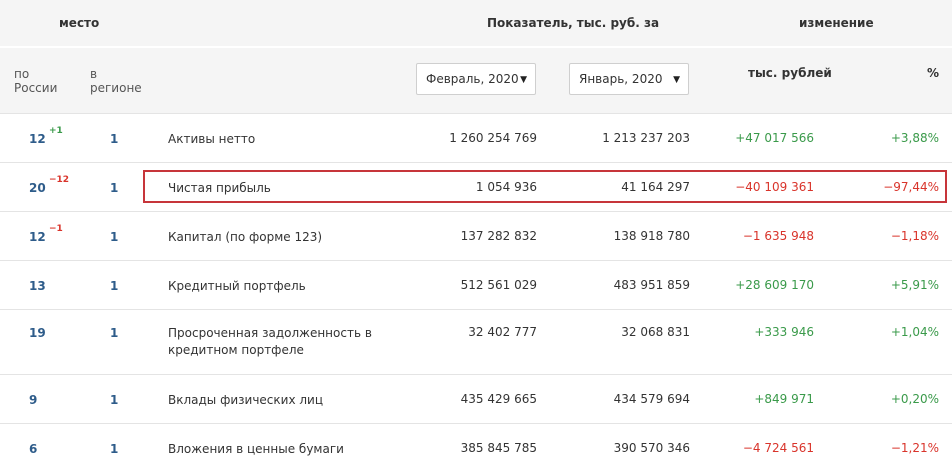 Image resolution: width=952 pixels, height=470 pixels. What do you see at coordinates (502, 332) in the screenshot?
I see `value-period-1: 32 402 777` at bounding box center [502, 332].